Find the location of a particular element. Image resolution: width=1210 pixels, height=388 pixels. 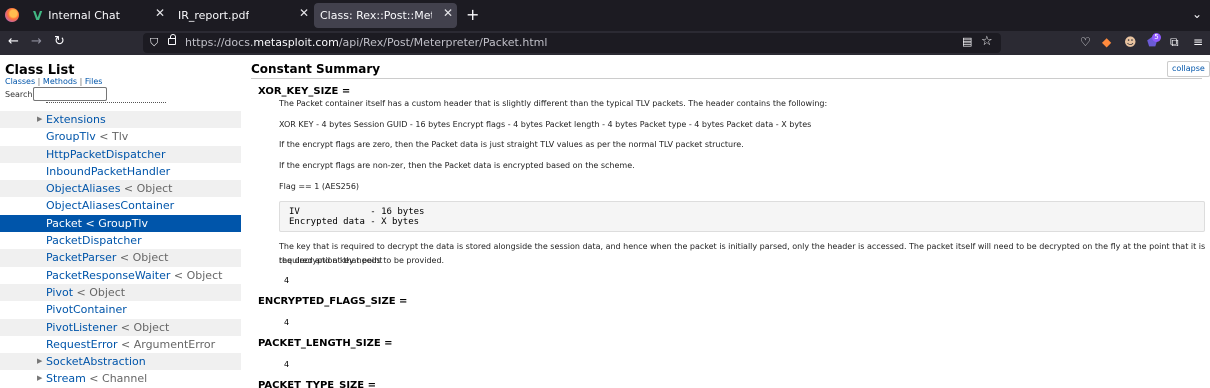

list-all-tabs-chevron-icon: ⌄ is located at coordinates (1197, 14).